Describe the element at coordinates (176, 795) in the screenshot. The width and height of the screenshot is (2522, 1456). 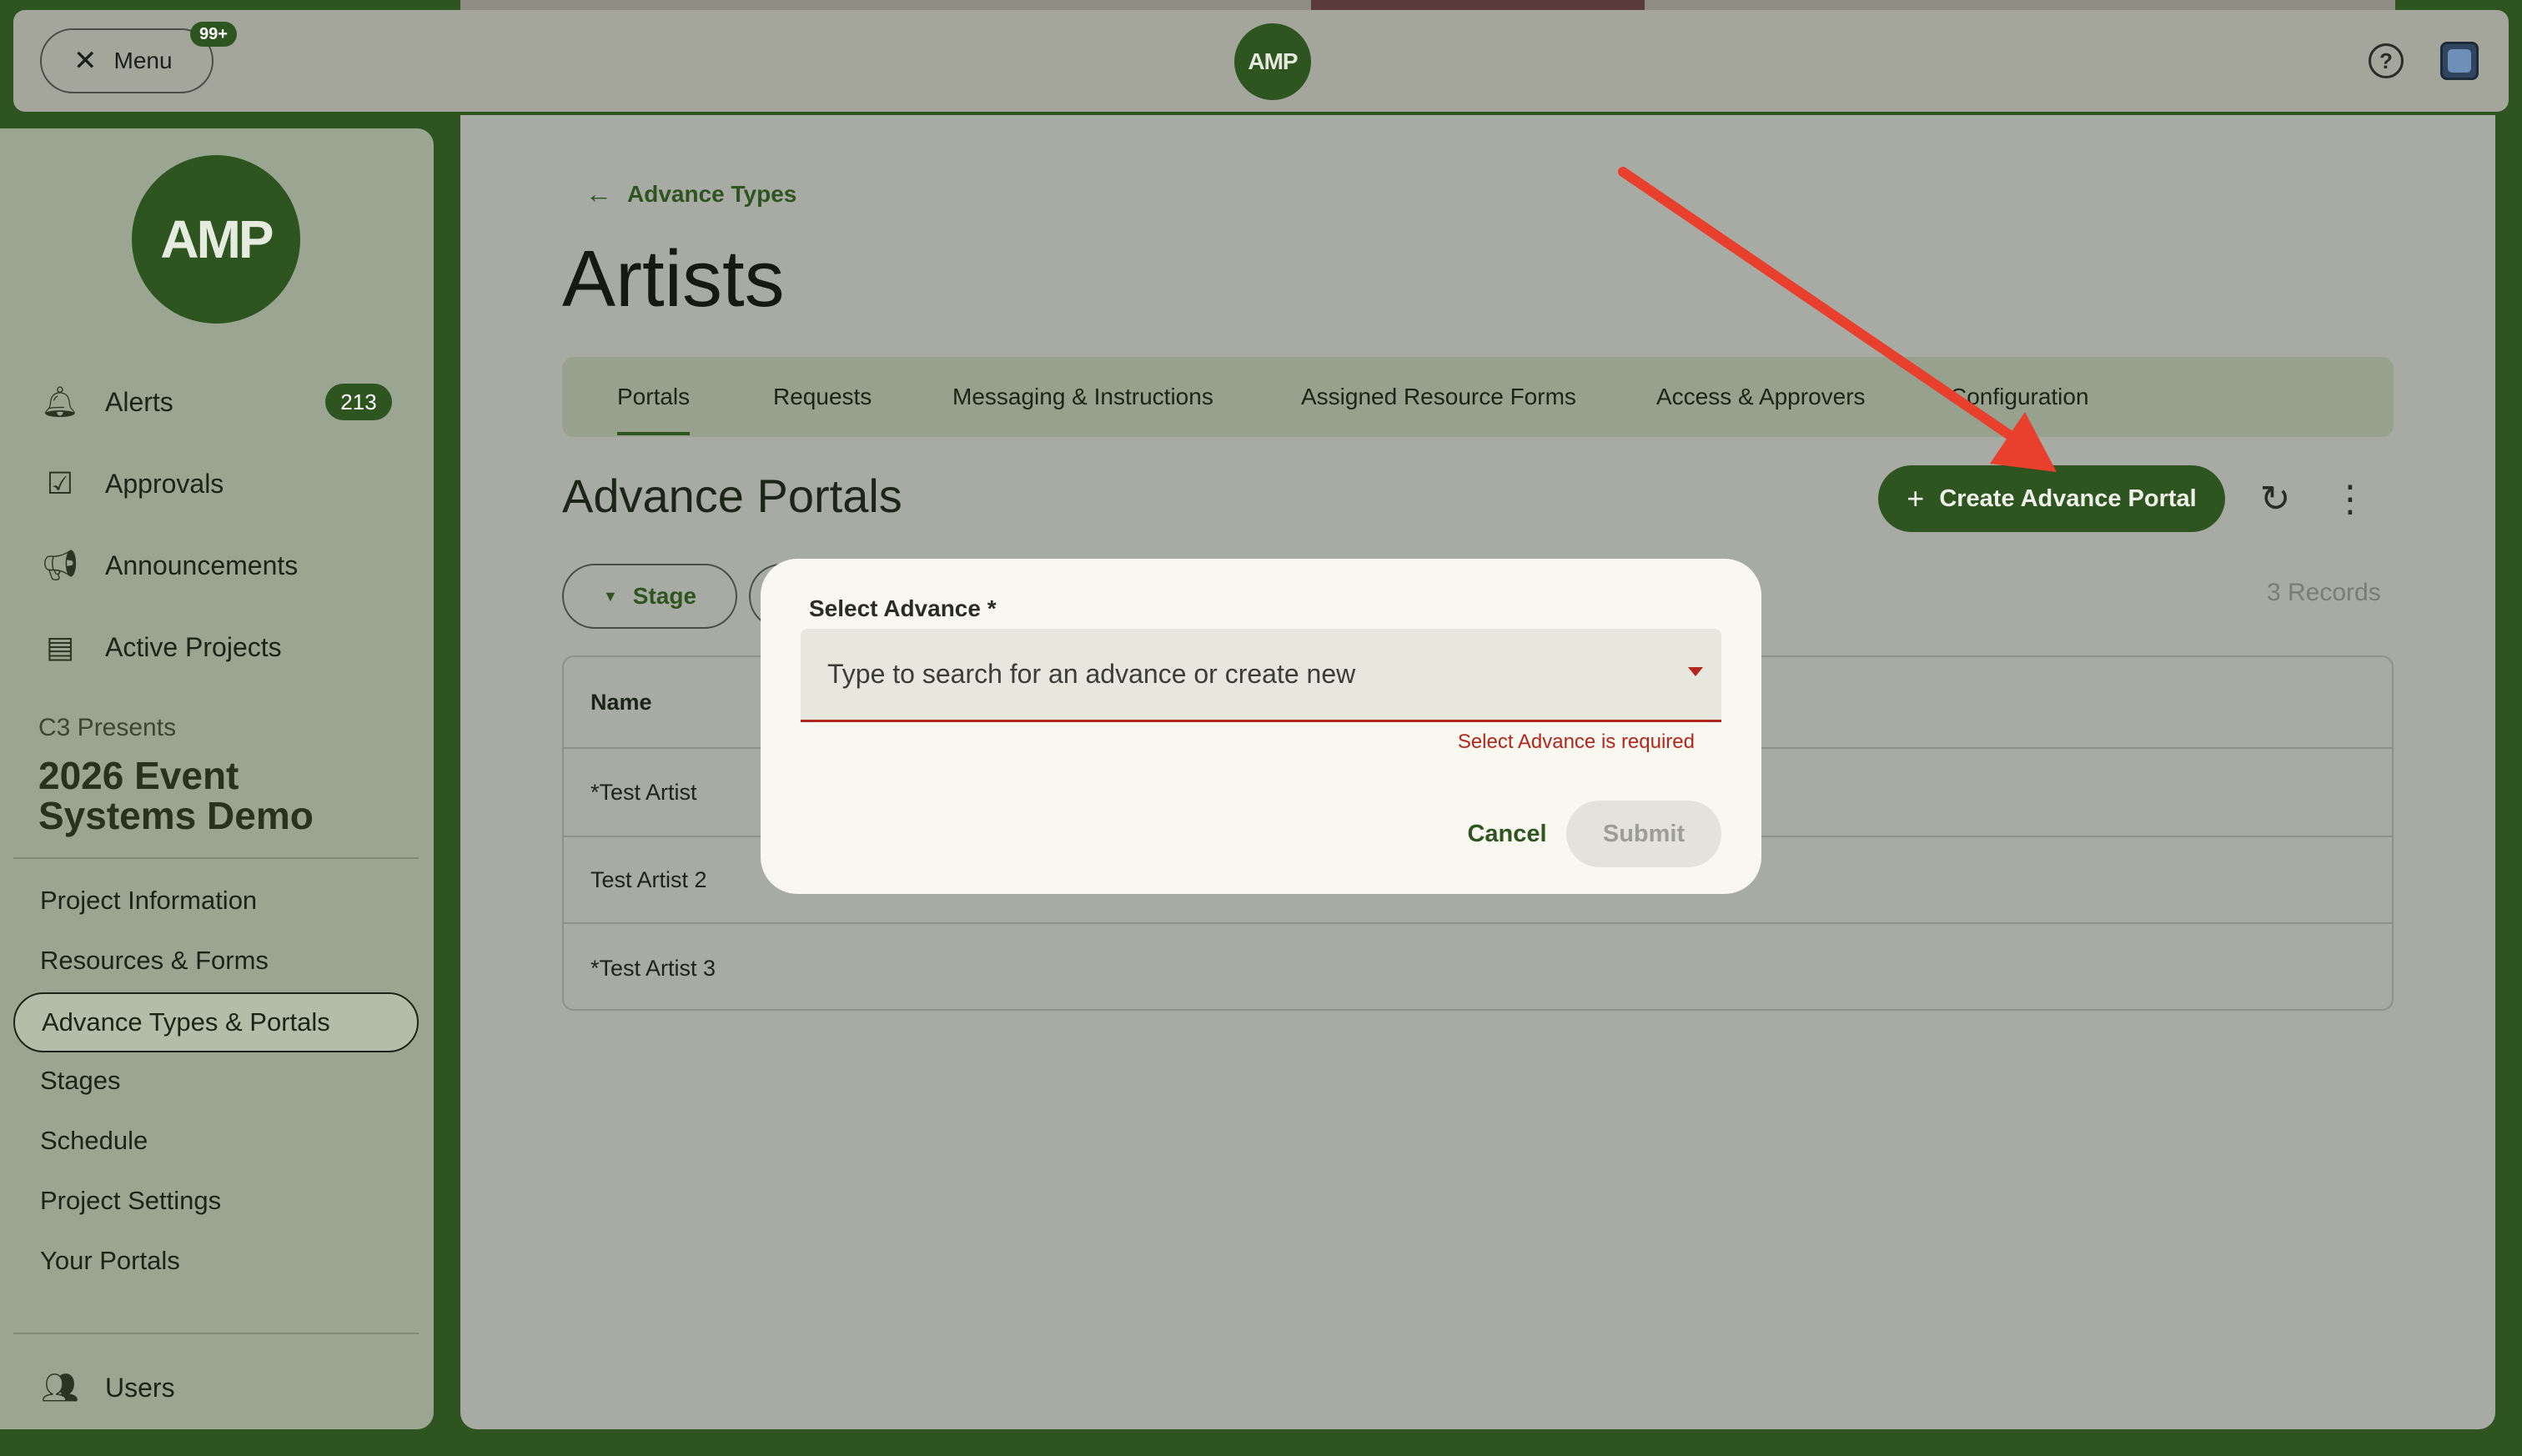
I see `project-title: 2026 Event Systems Demo` at that location.